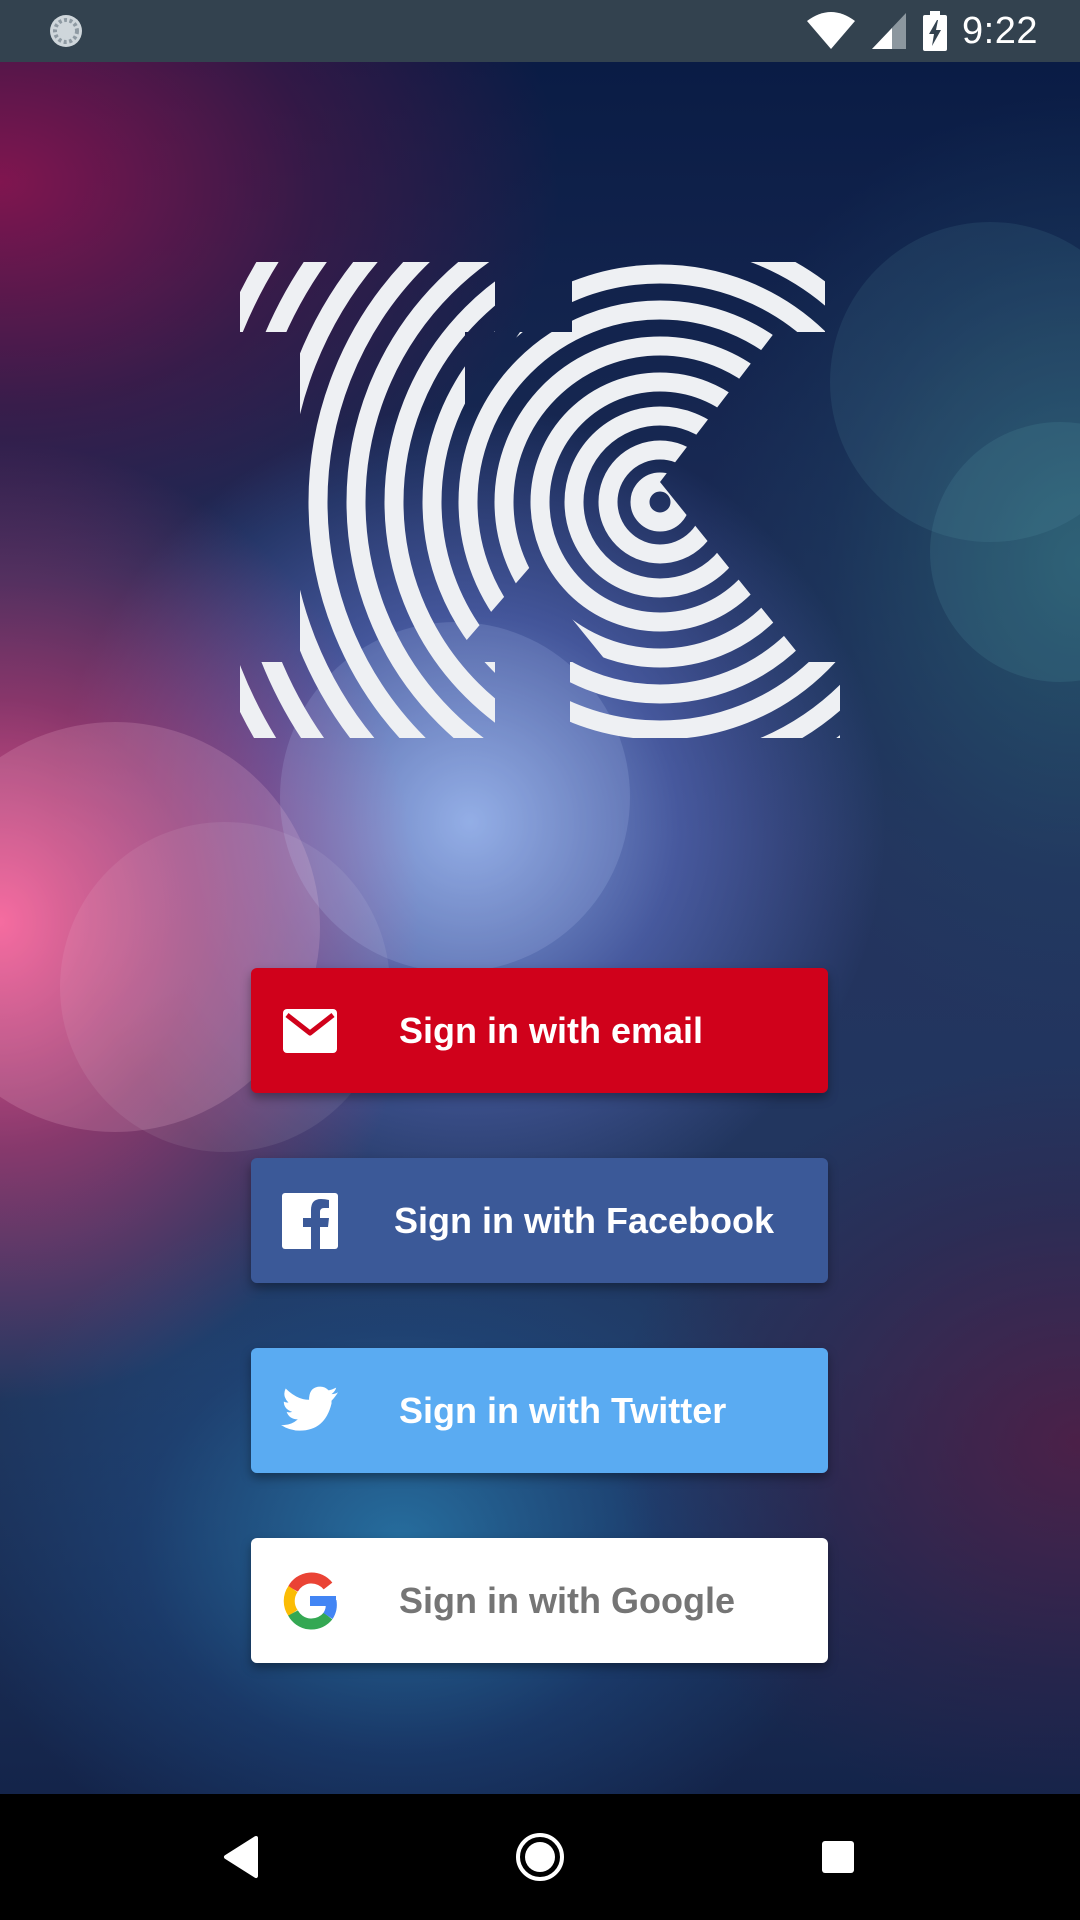 The image size is (1080, 1920). What do you see at coordinates (838, 1857) in the screenshot?
I see `recents-icon` at bounding box center [838, 1857].